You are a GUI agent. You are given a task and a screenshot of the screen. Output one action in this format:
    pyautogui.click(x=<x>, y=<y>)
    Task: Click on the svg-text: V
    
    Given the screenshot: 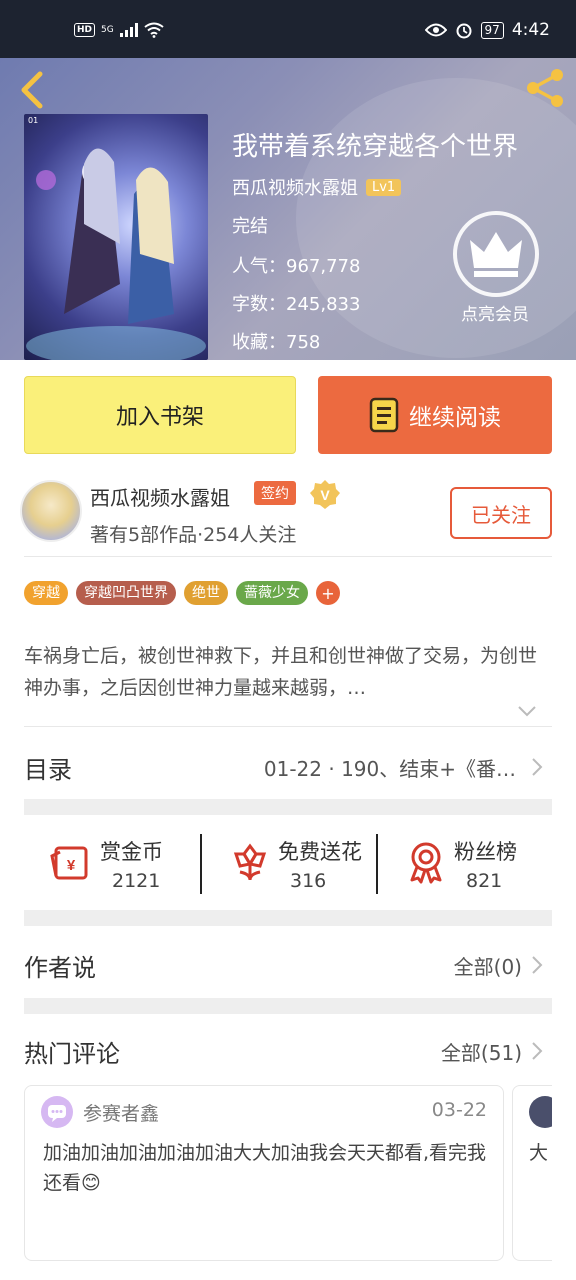 What is the action you would take?
    pyautogui.click(x=325, y=495)
    